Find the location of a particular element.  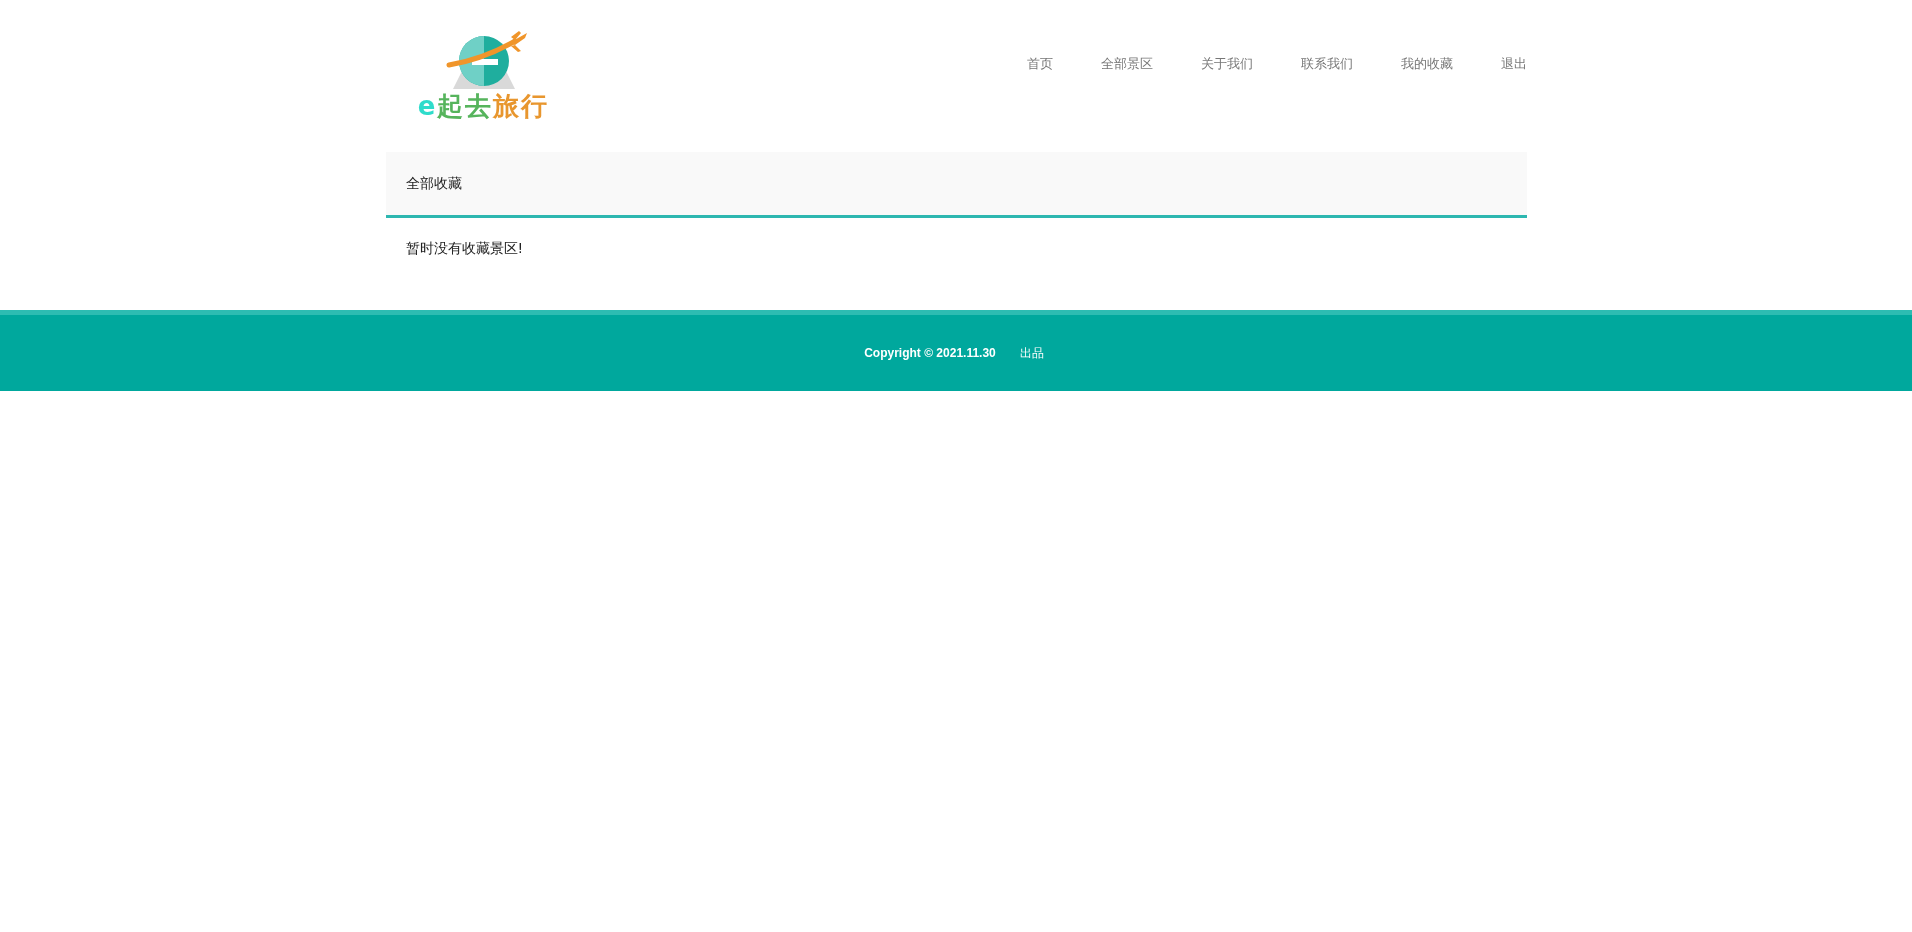

panel-title: 全部收藏 is located at coordinates (433, 183).